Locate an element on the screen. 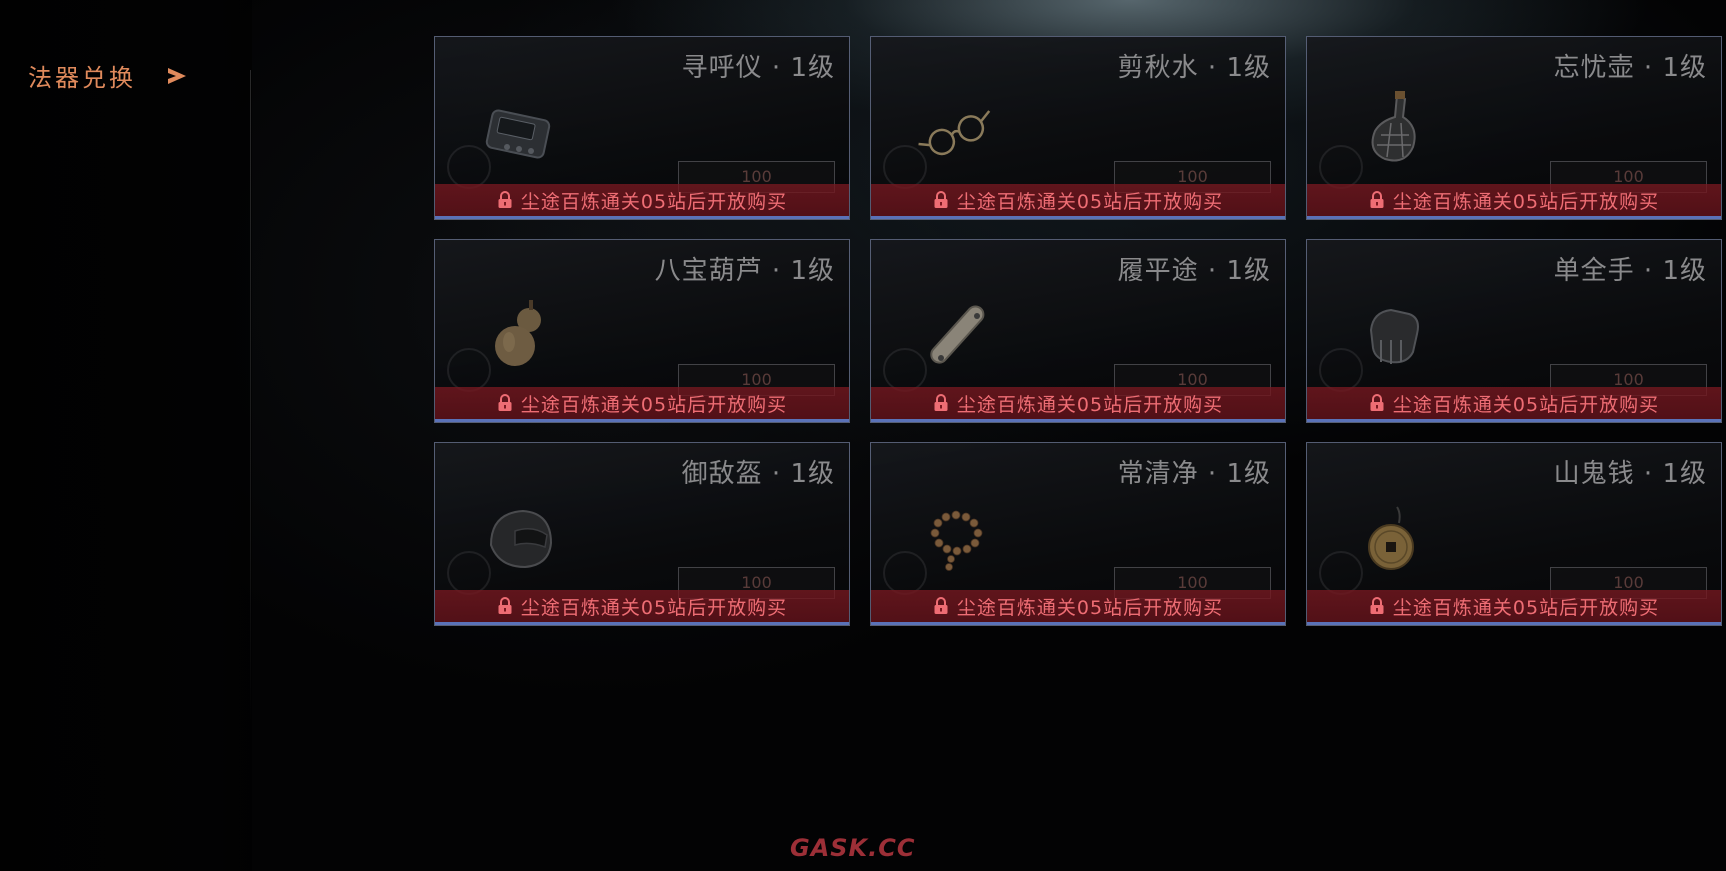  item-name: 御敌盔 · 1级 is located at coordinates (758, 474).